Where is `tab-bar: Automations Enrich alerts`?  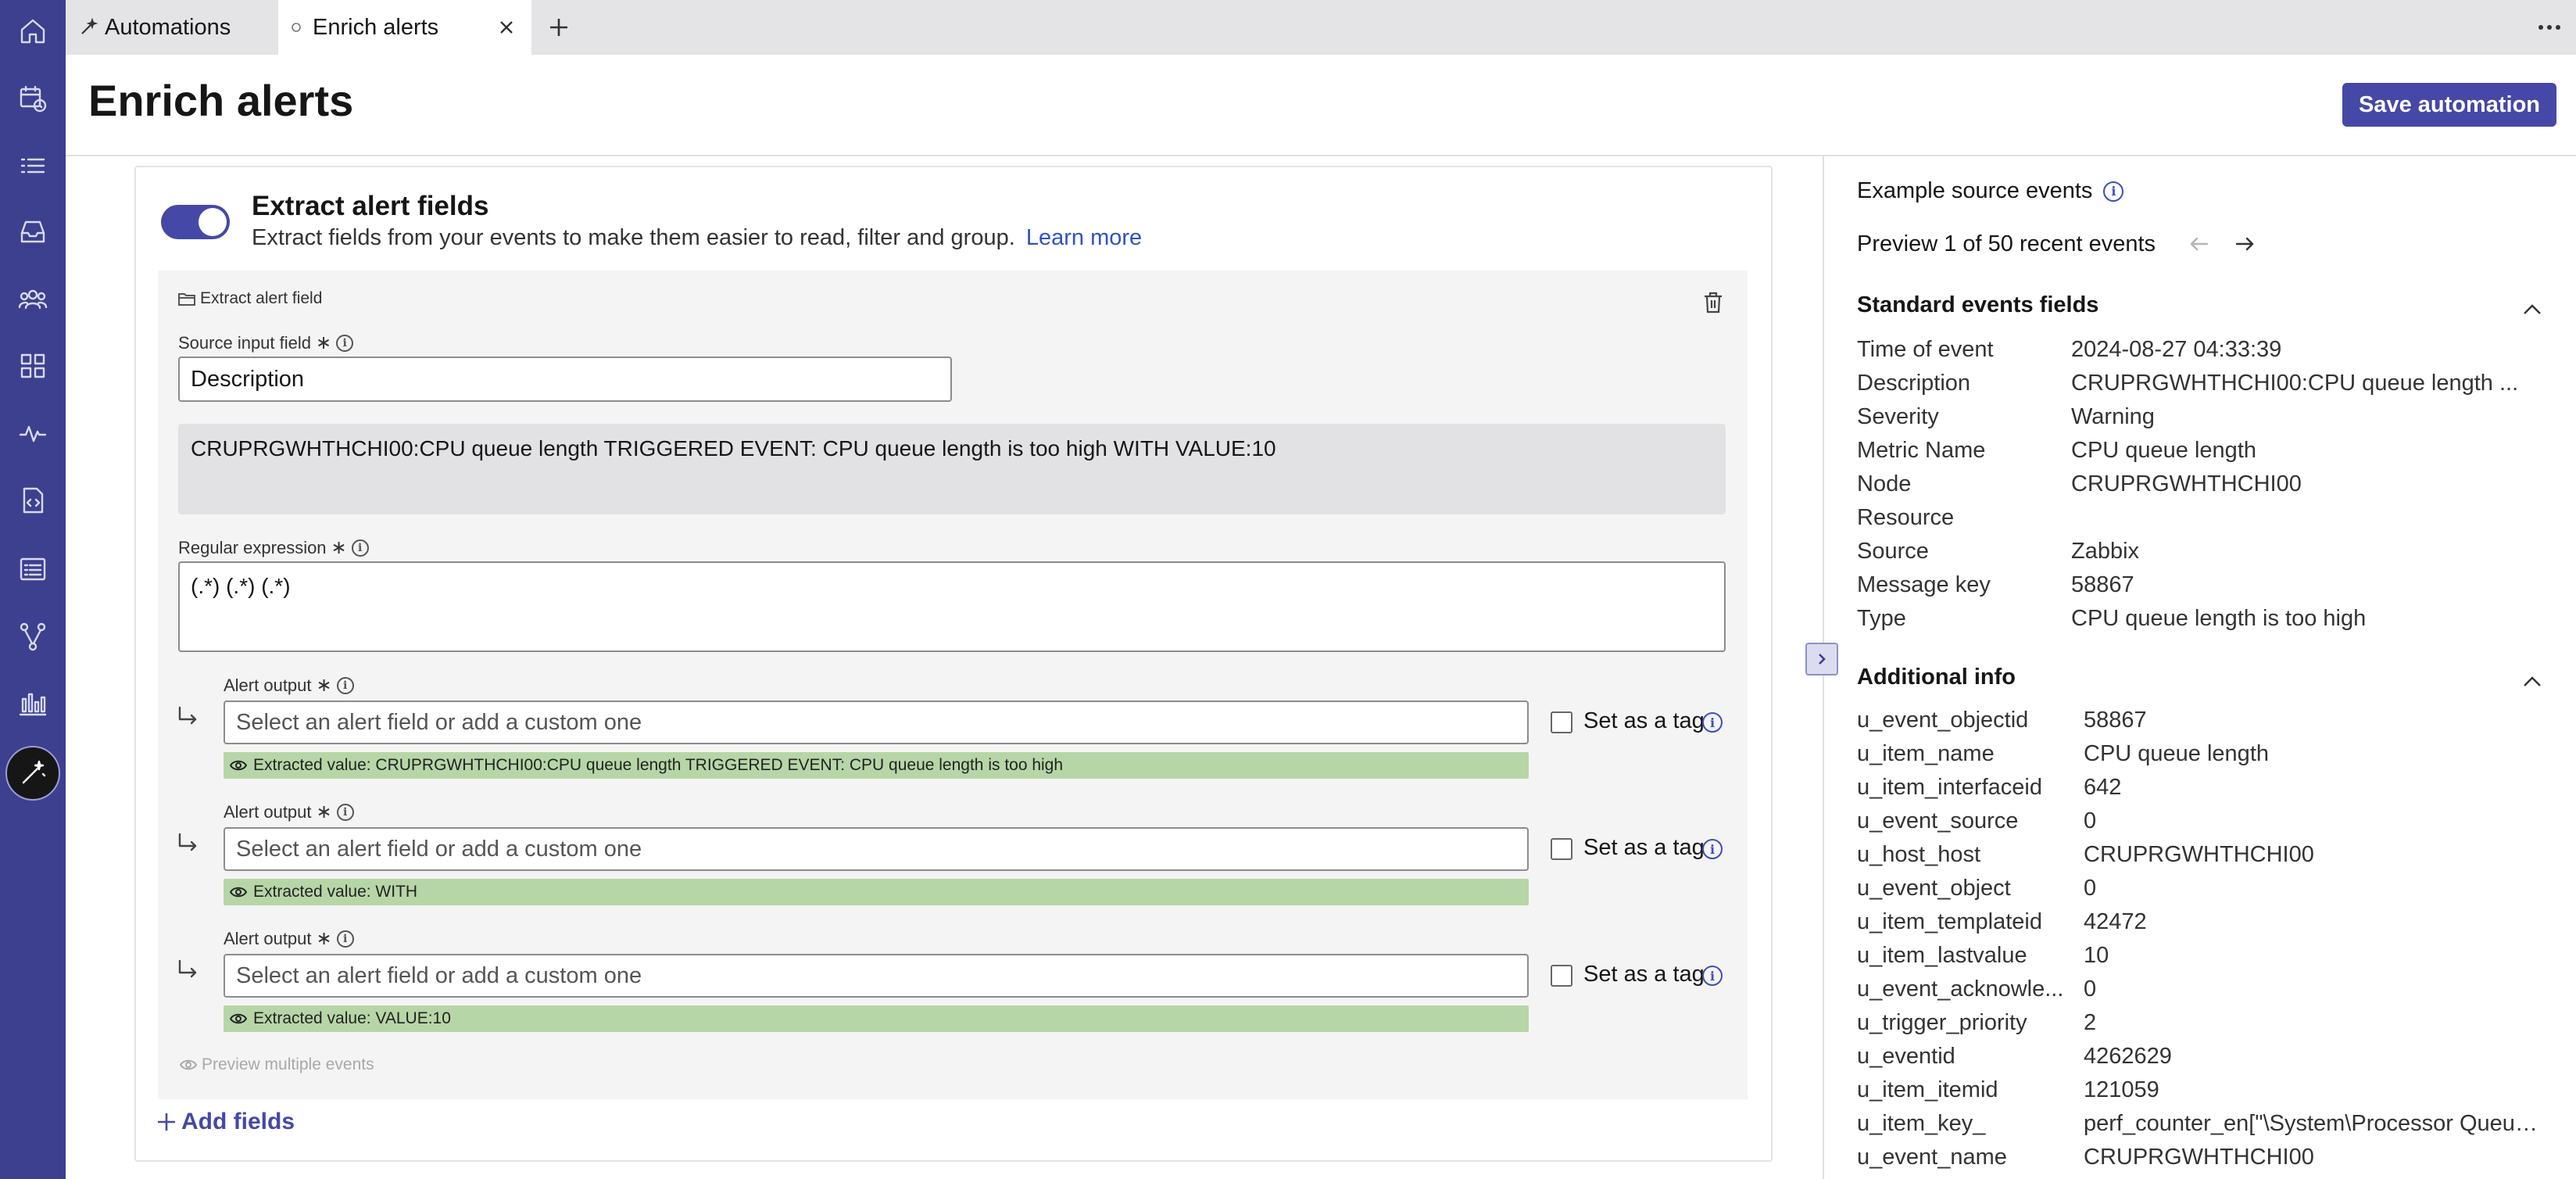 tab-bar: Automations Enrich alerts is located at coordinates (1321, 27).